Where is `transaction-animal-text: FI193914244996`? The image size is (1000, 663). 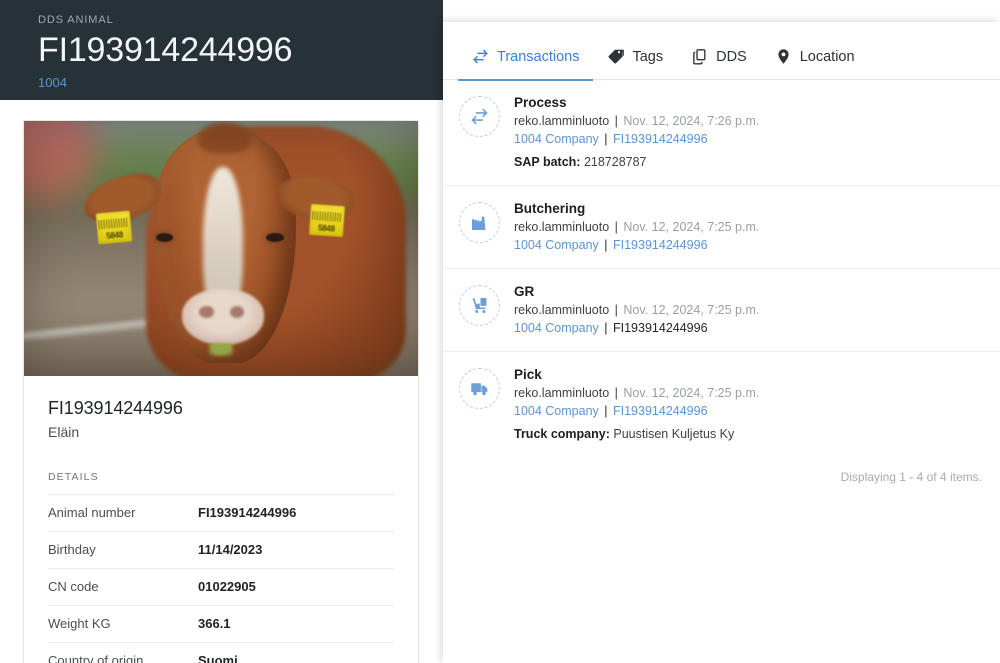 transaction-animal-text: FI193914244996 is located at coordinates (660, 328).